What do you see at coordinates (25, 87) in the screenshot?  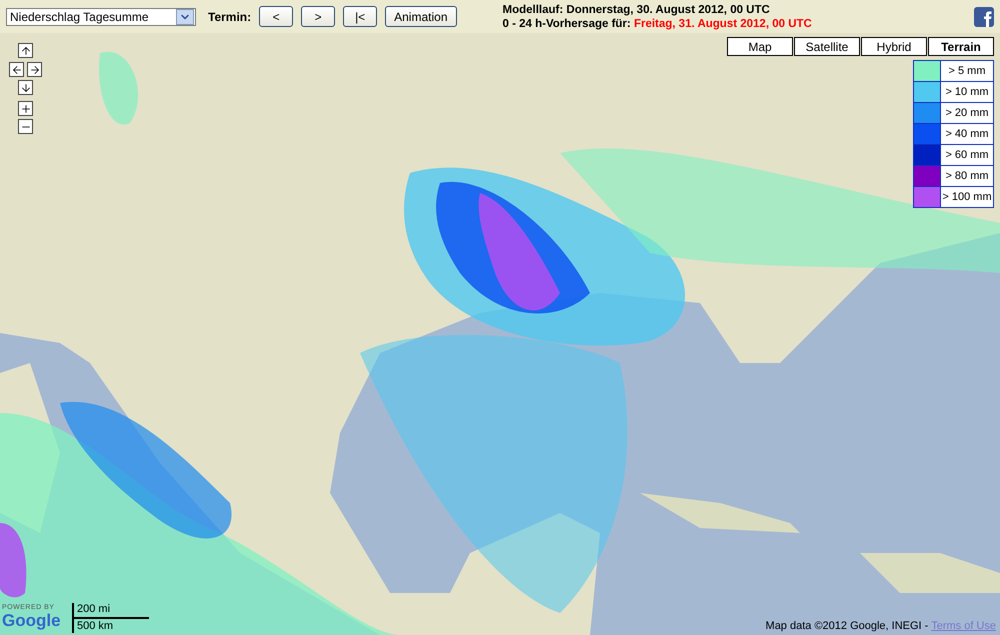 I see `pan-down-icon` at bounding box center [25, 87].